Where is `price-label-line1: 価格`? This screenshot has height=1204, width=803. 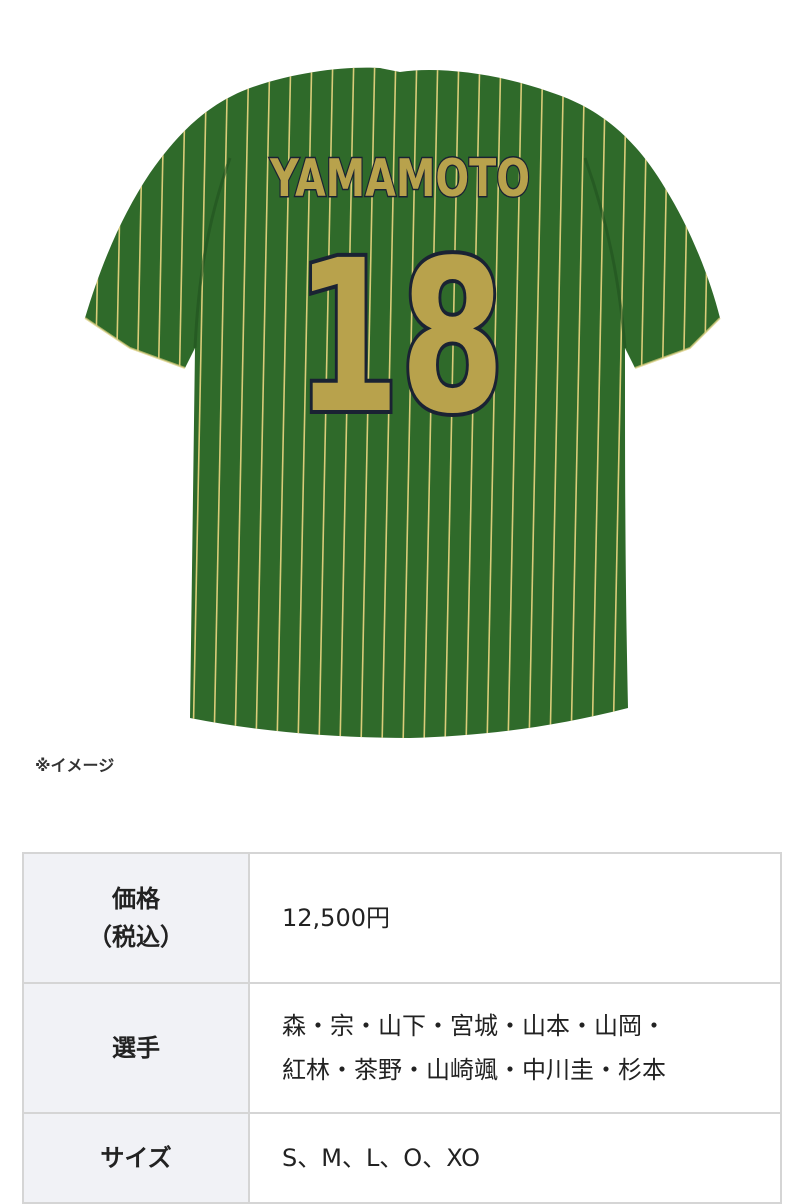
price-label-line1: 価格 is located at coordinates (136, 899).